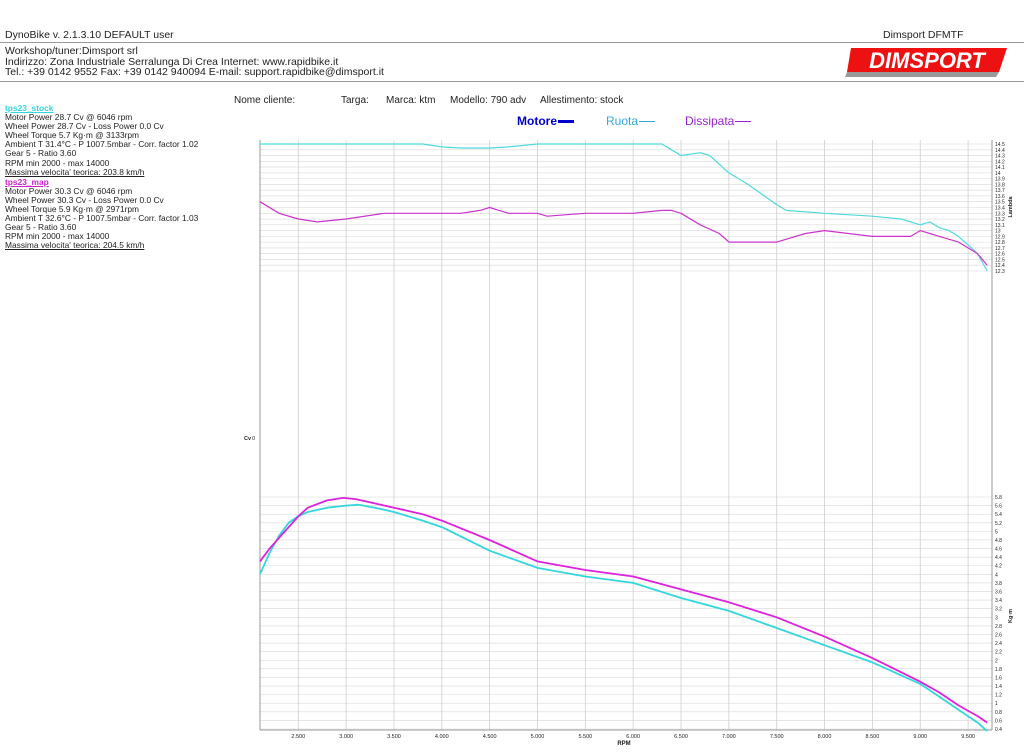 The width and height of the screenshot is (1024, 753). Describe the element at coordinates (996, 575) in the screenshot. I see `torque-tick-label: 4` at that location.